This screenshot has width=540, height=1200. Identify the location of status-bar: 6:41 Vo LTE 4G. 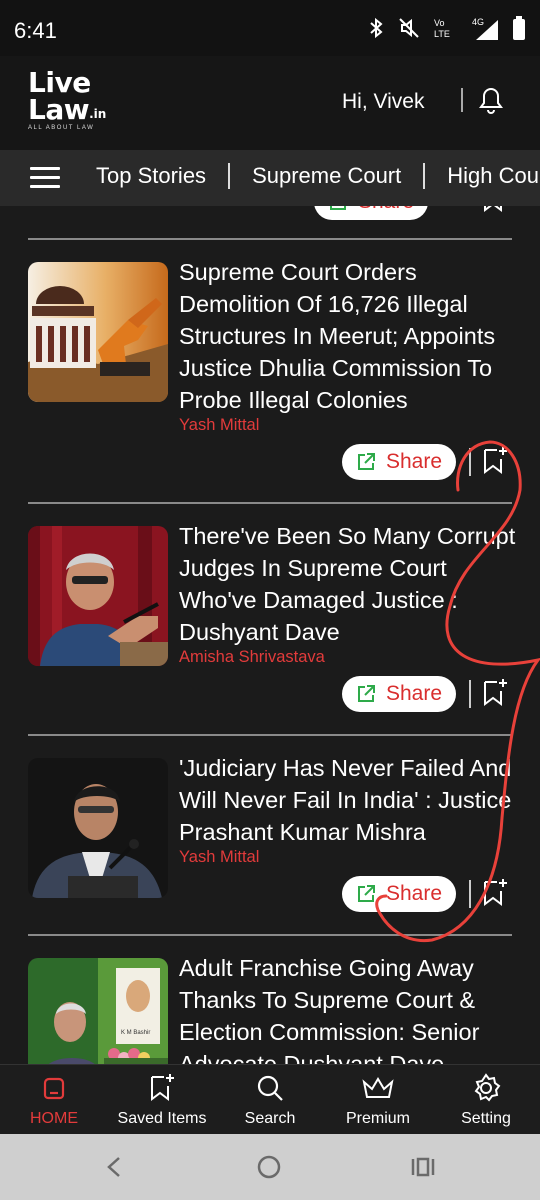
(270, 28).